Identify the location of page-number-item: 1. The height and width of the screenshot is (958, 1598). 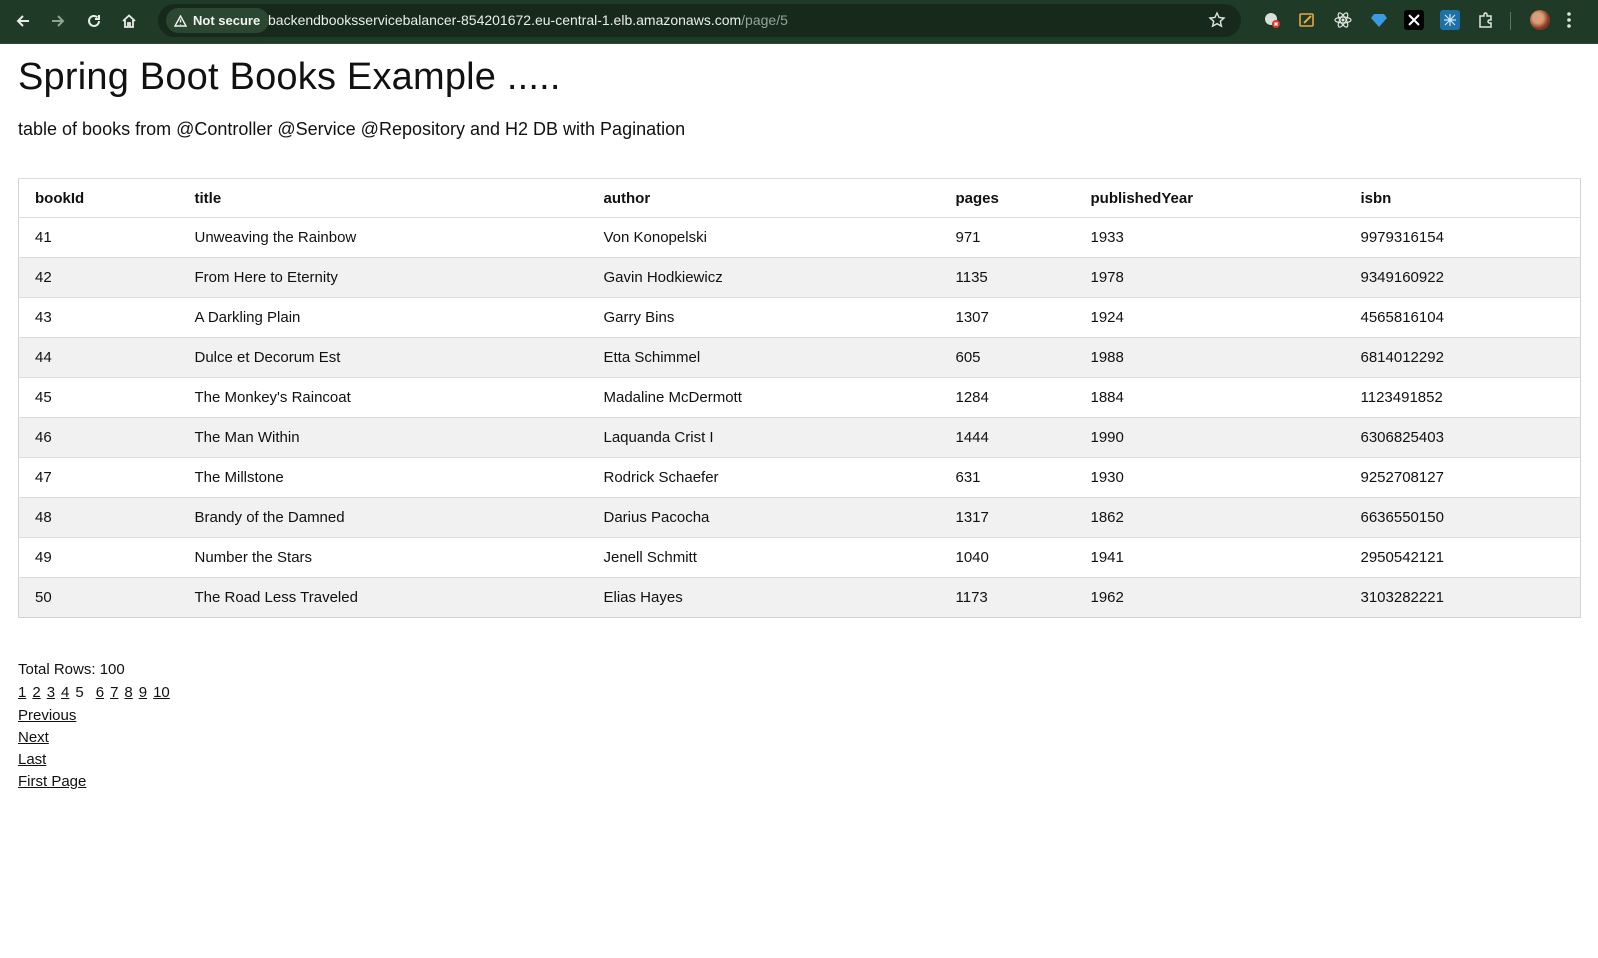
(22, 692).